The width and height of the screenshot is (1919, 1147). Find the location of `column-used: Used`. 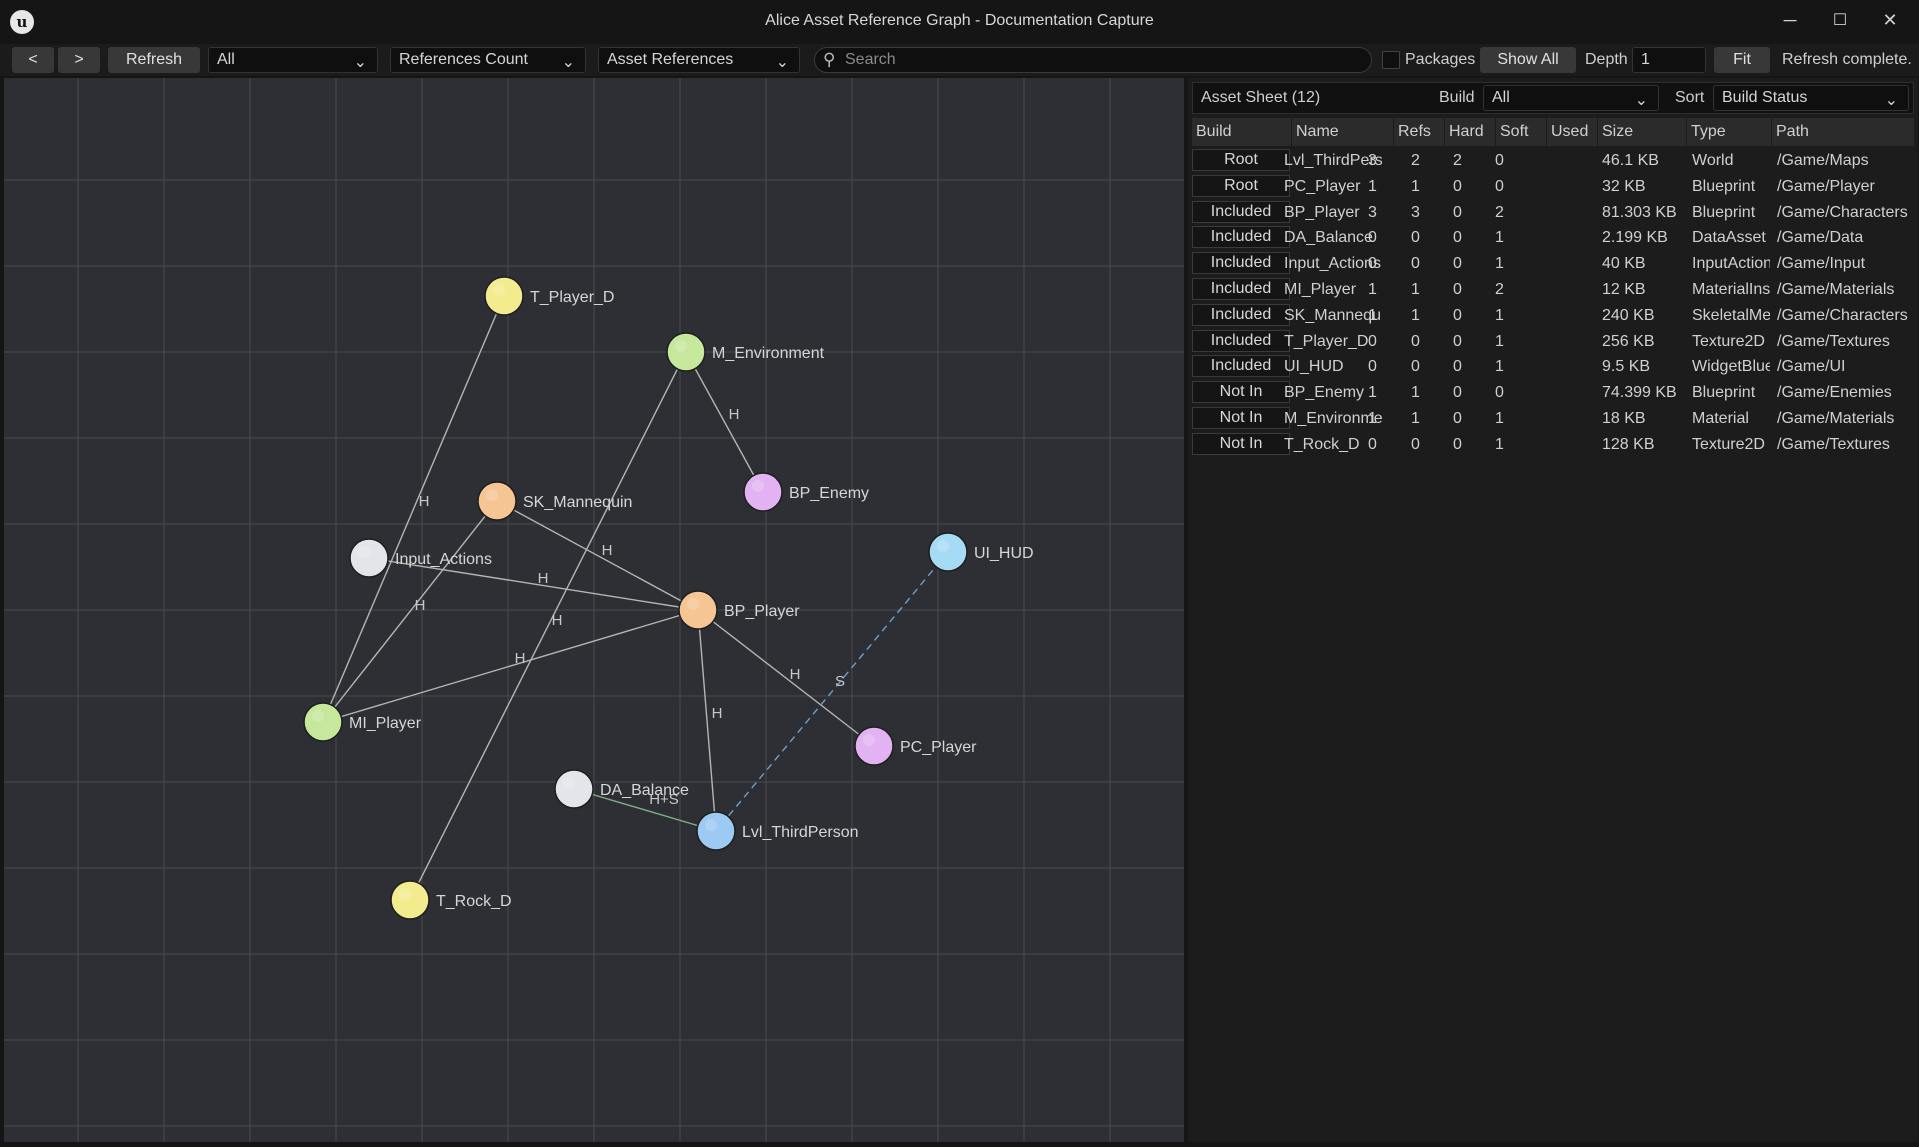

column-used: Used is located at coordinates (1572, 132).